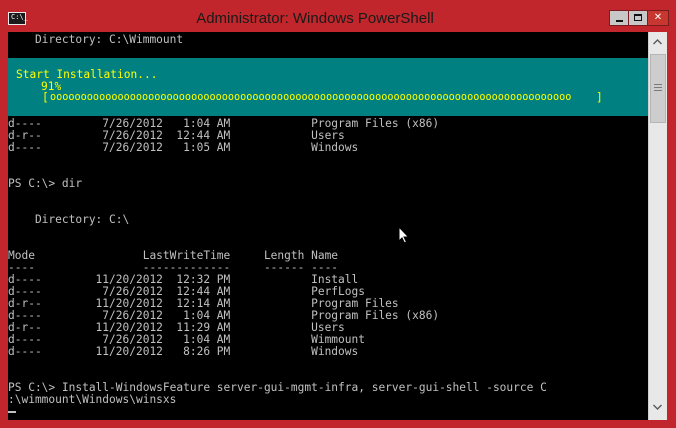 This screenshot has width=676, height=428. I want to click on title-bar: C:\_ Administrator: Windows PowerShell ✕, so click(338, 16).